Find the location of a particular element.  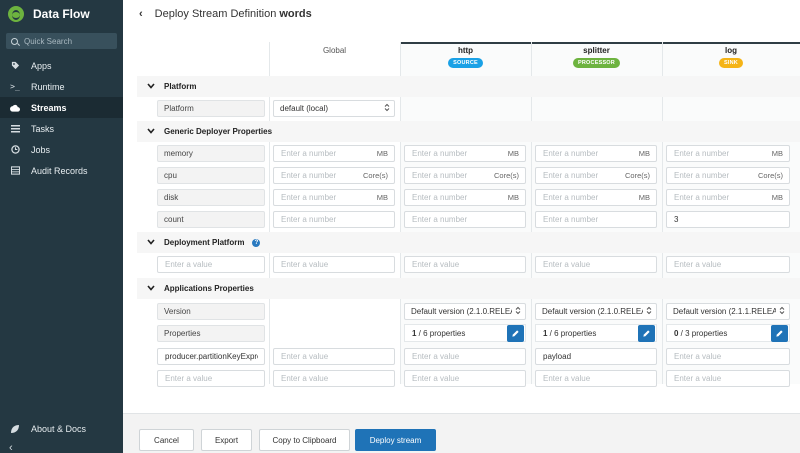

back-button: ‹ is located at coordinates (141, 14).